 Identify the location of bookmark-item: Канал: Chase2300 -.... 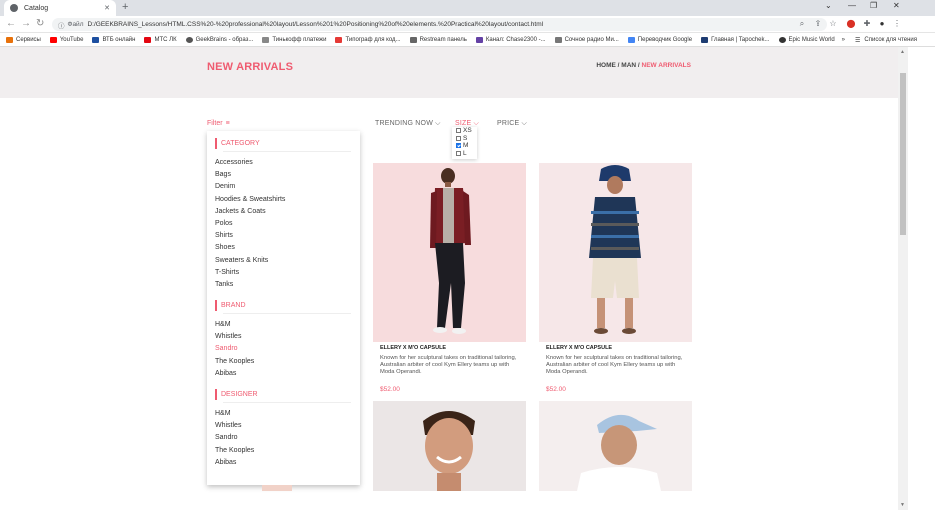
(510, 39).